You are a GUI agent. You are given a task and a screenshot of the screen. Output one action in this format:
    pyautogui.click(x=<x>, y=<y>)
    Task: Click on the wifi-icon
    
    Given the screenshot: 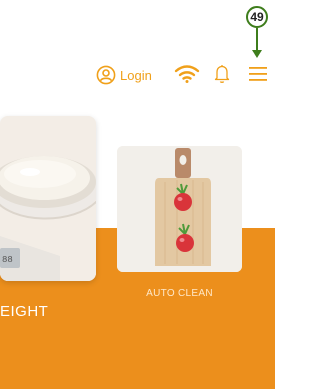 What is the action you would take?
    pyautogui.click(x=187, y=74)
    